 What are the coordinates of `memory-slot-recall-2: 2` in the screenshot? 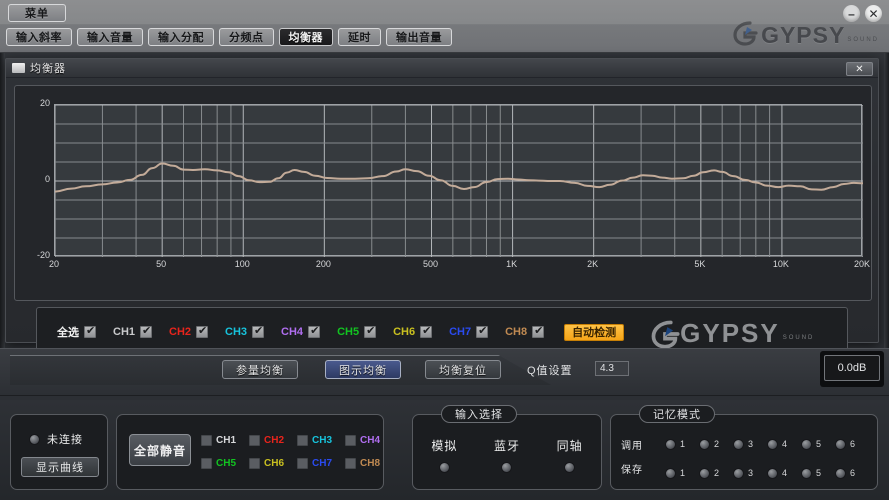 It's located at (716, 444).